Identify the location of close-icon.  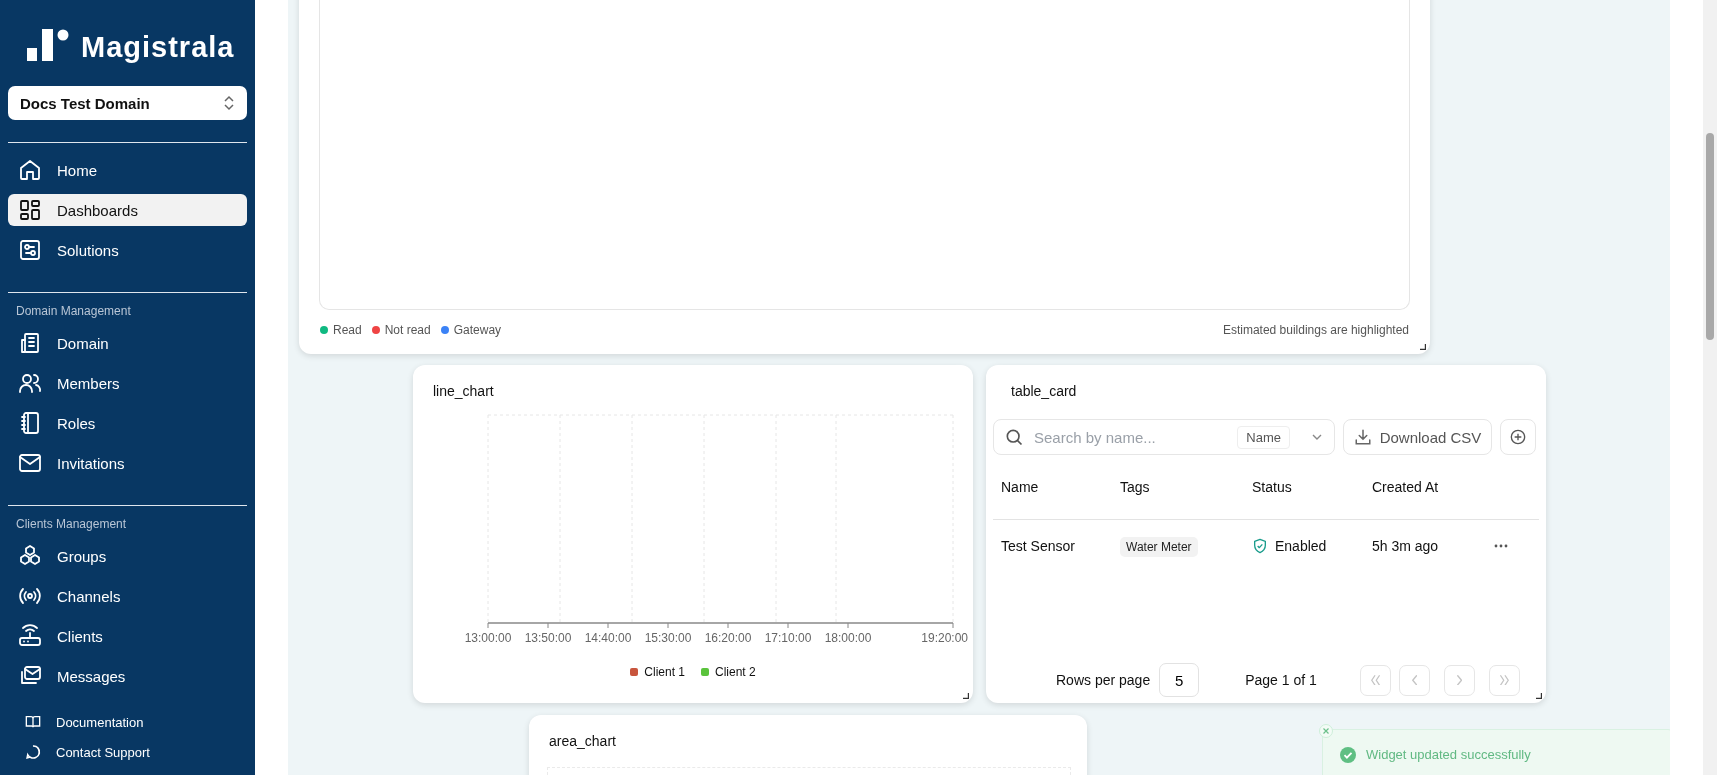
(1326, 731).